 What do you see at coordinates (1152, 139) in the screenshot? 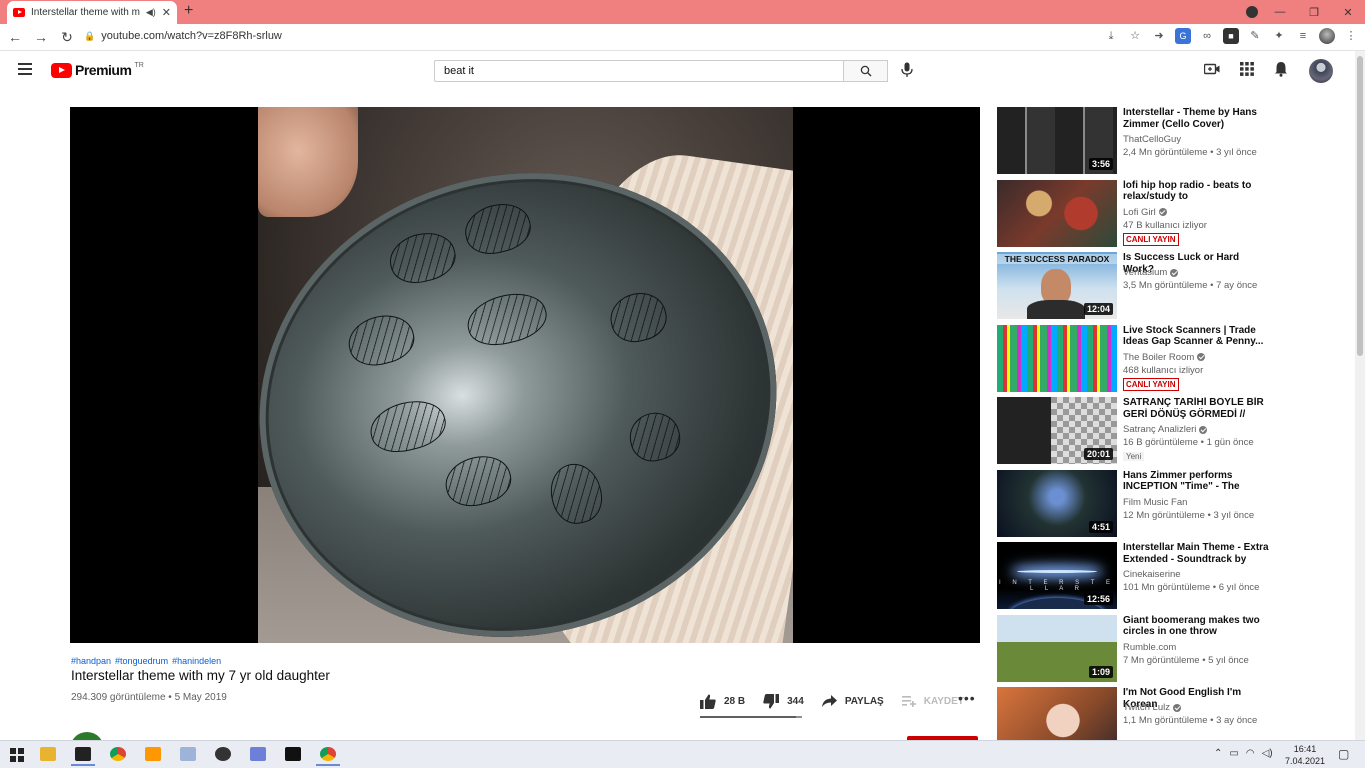
I see `recommended-channel: ThatCelloGuy` at bounding box center [1152, 139].